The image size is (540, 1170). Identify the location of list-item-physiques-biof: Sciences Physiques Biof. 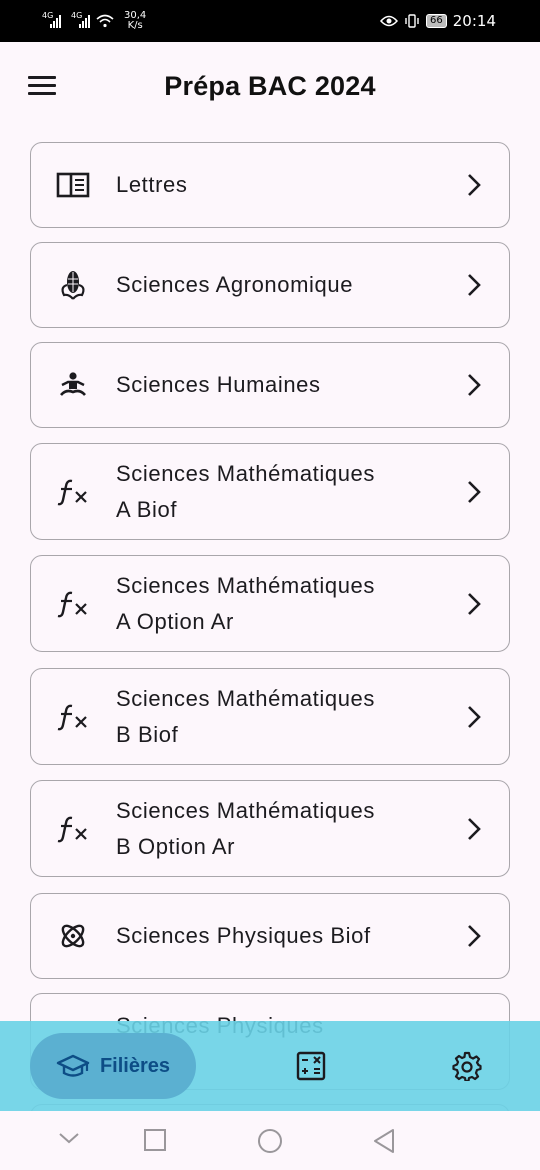
(270, 936).